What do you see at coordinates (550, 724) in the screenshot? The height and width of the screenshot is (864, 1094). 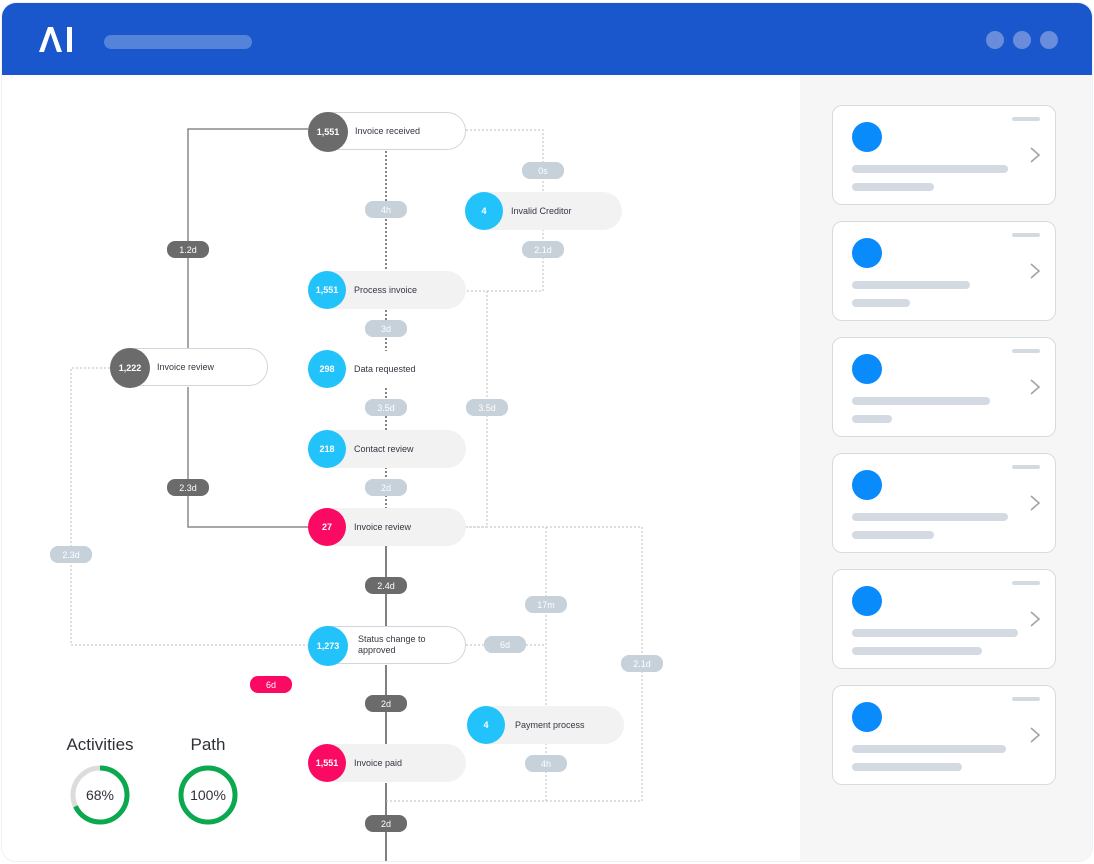 I see `node-label: Payment process` at bounding box center [550, 724].